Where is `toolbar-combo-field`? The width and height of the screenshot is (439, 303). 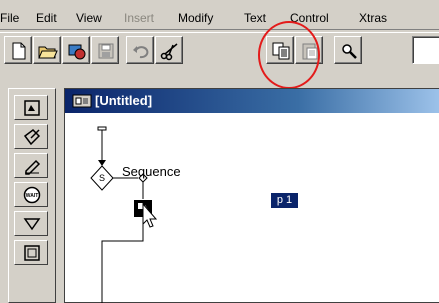
toolbar-combo-field is located at coordinates (425, 50).